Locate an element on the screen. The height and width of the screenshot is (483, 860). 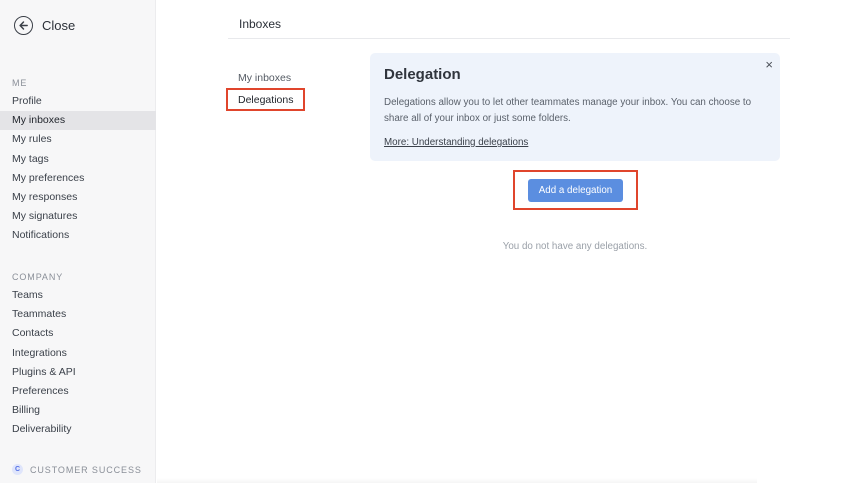
customer-success-section: C CUSTOMER SUCCESS is located at coordinates (77, 469).